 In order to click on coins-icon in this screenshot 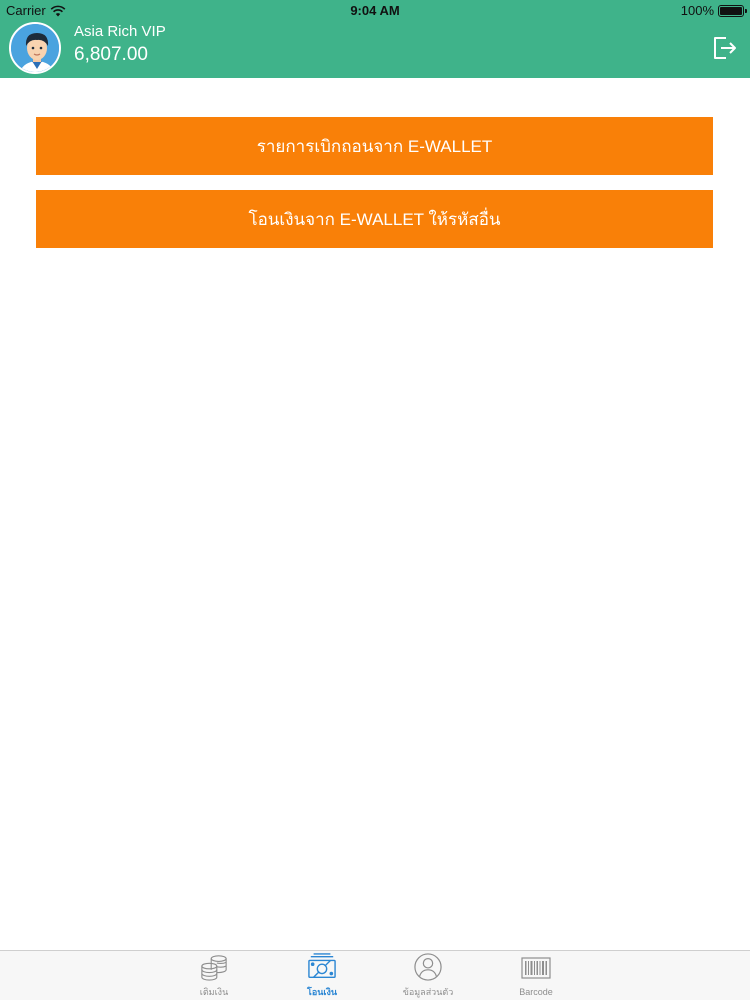, I will do `click(214, 968)`.